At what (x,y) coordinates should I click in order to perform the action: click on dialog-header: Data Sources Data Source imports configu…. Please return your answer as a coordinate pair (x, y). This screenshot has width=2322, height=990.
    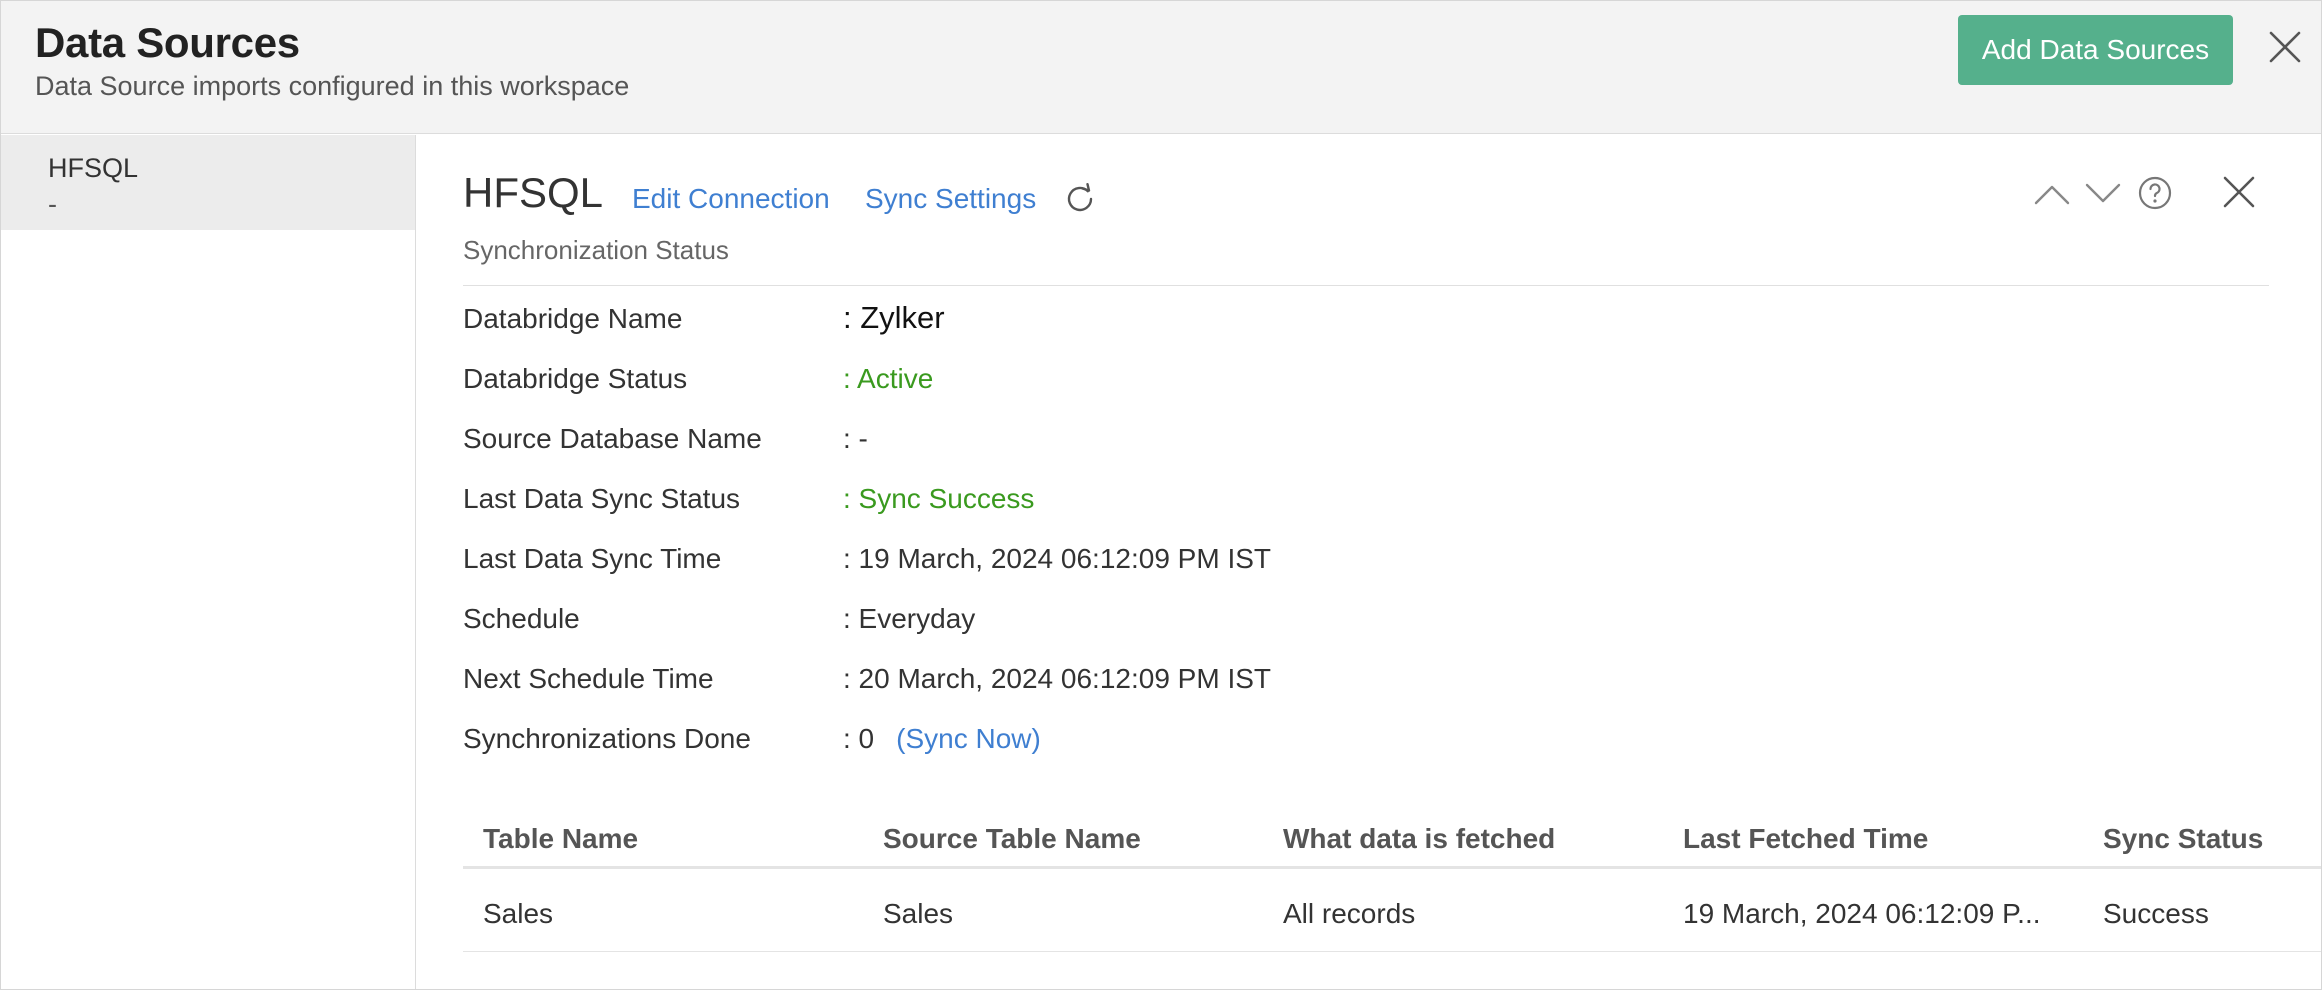
    Looking at the image, I should click on (1161, 67).